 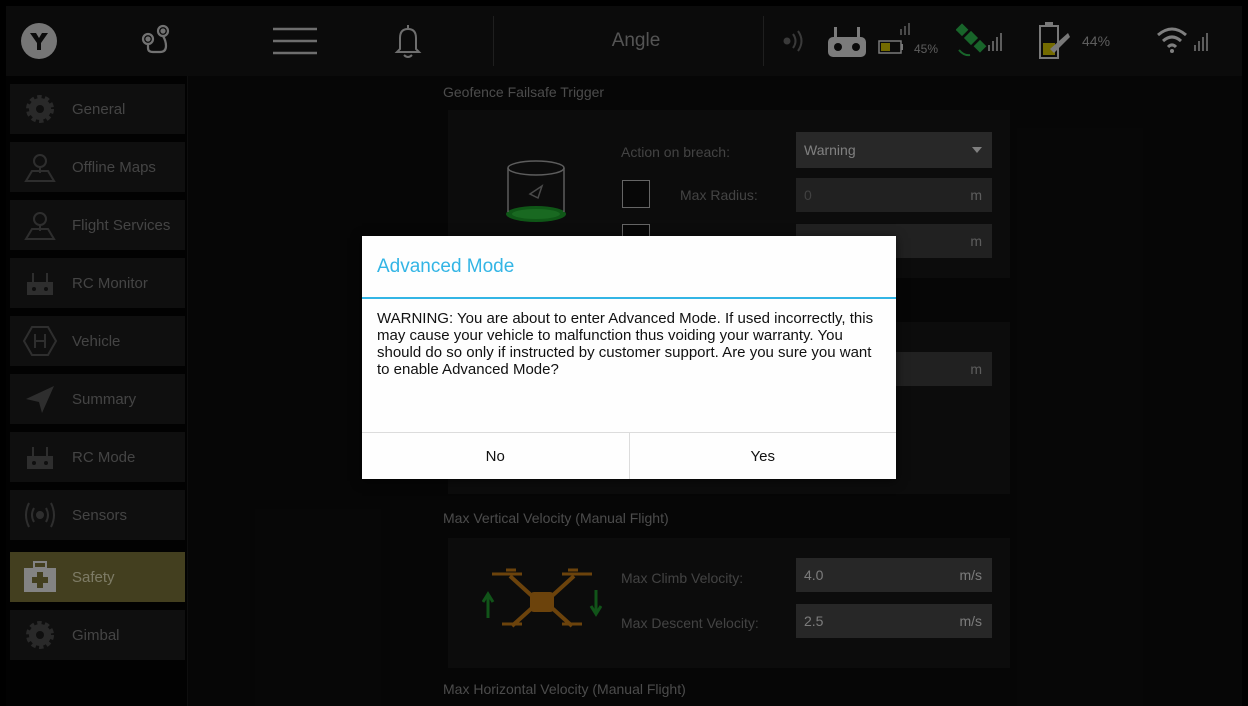 I want to click on dialog-title: Advanced Mode, so click(x=446, y=266).